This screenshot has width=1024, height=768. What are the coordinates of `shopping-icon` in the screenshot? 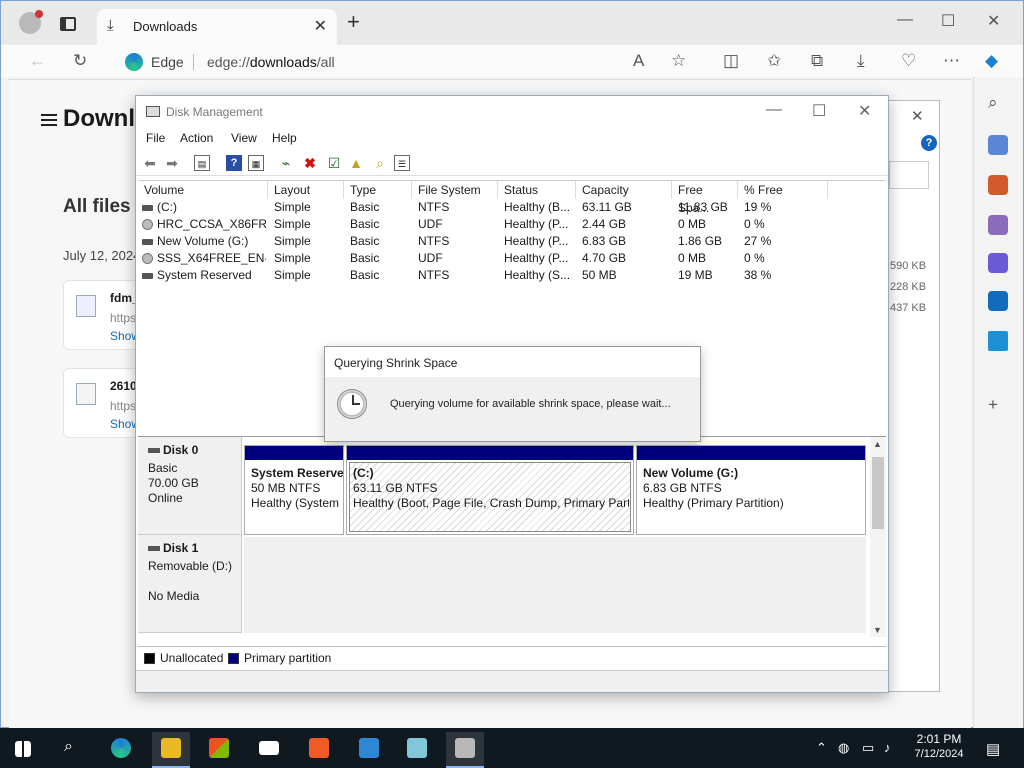 It's located at (998, 145).